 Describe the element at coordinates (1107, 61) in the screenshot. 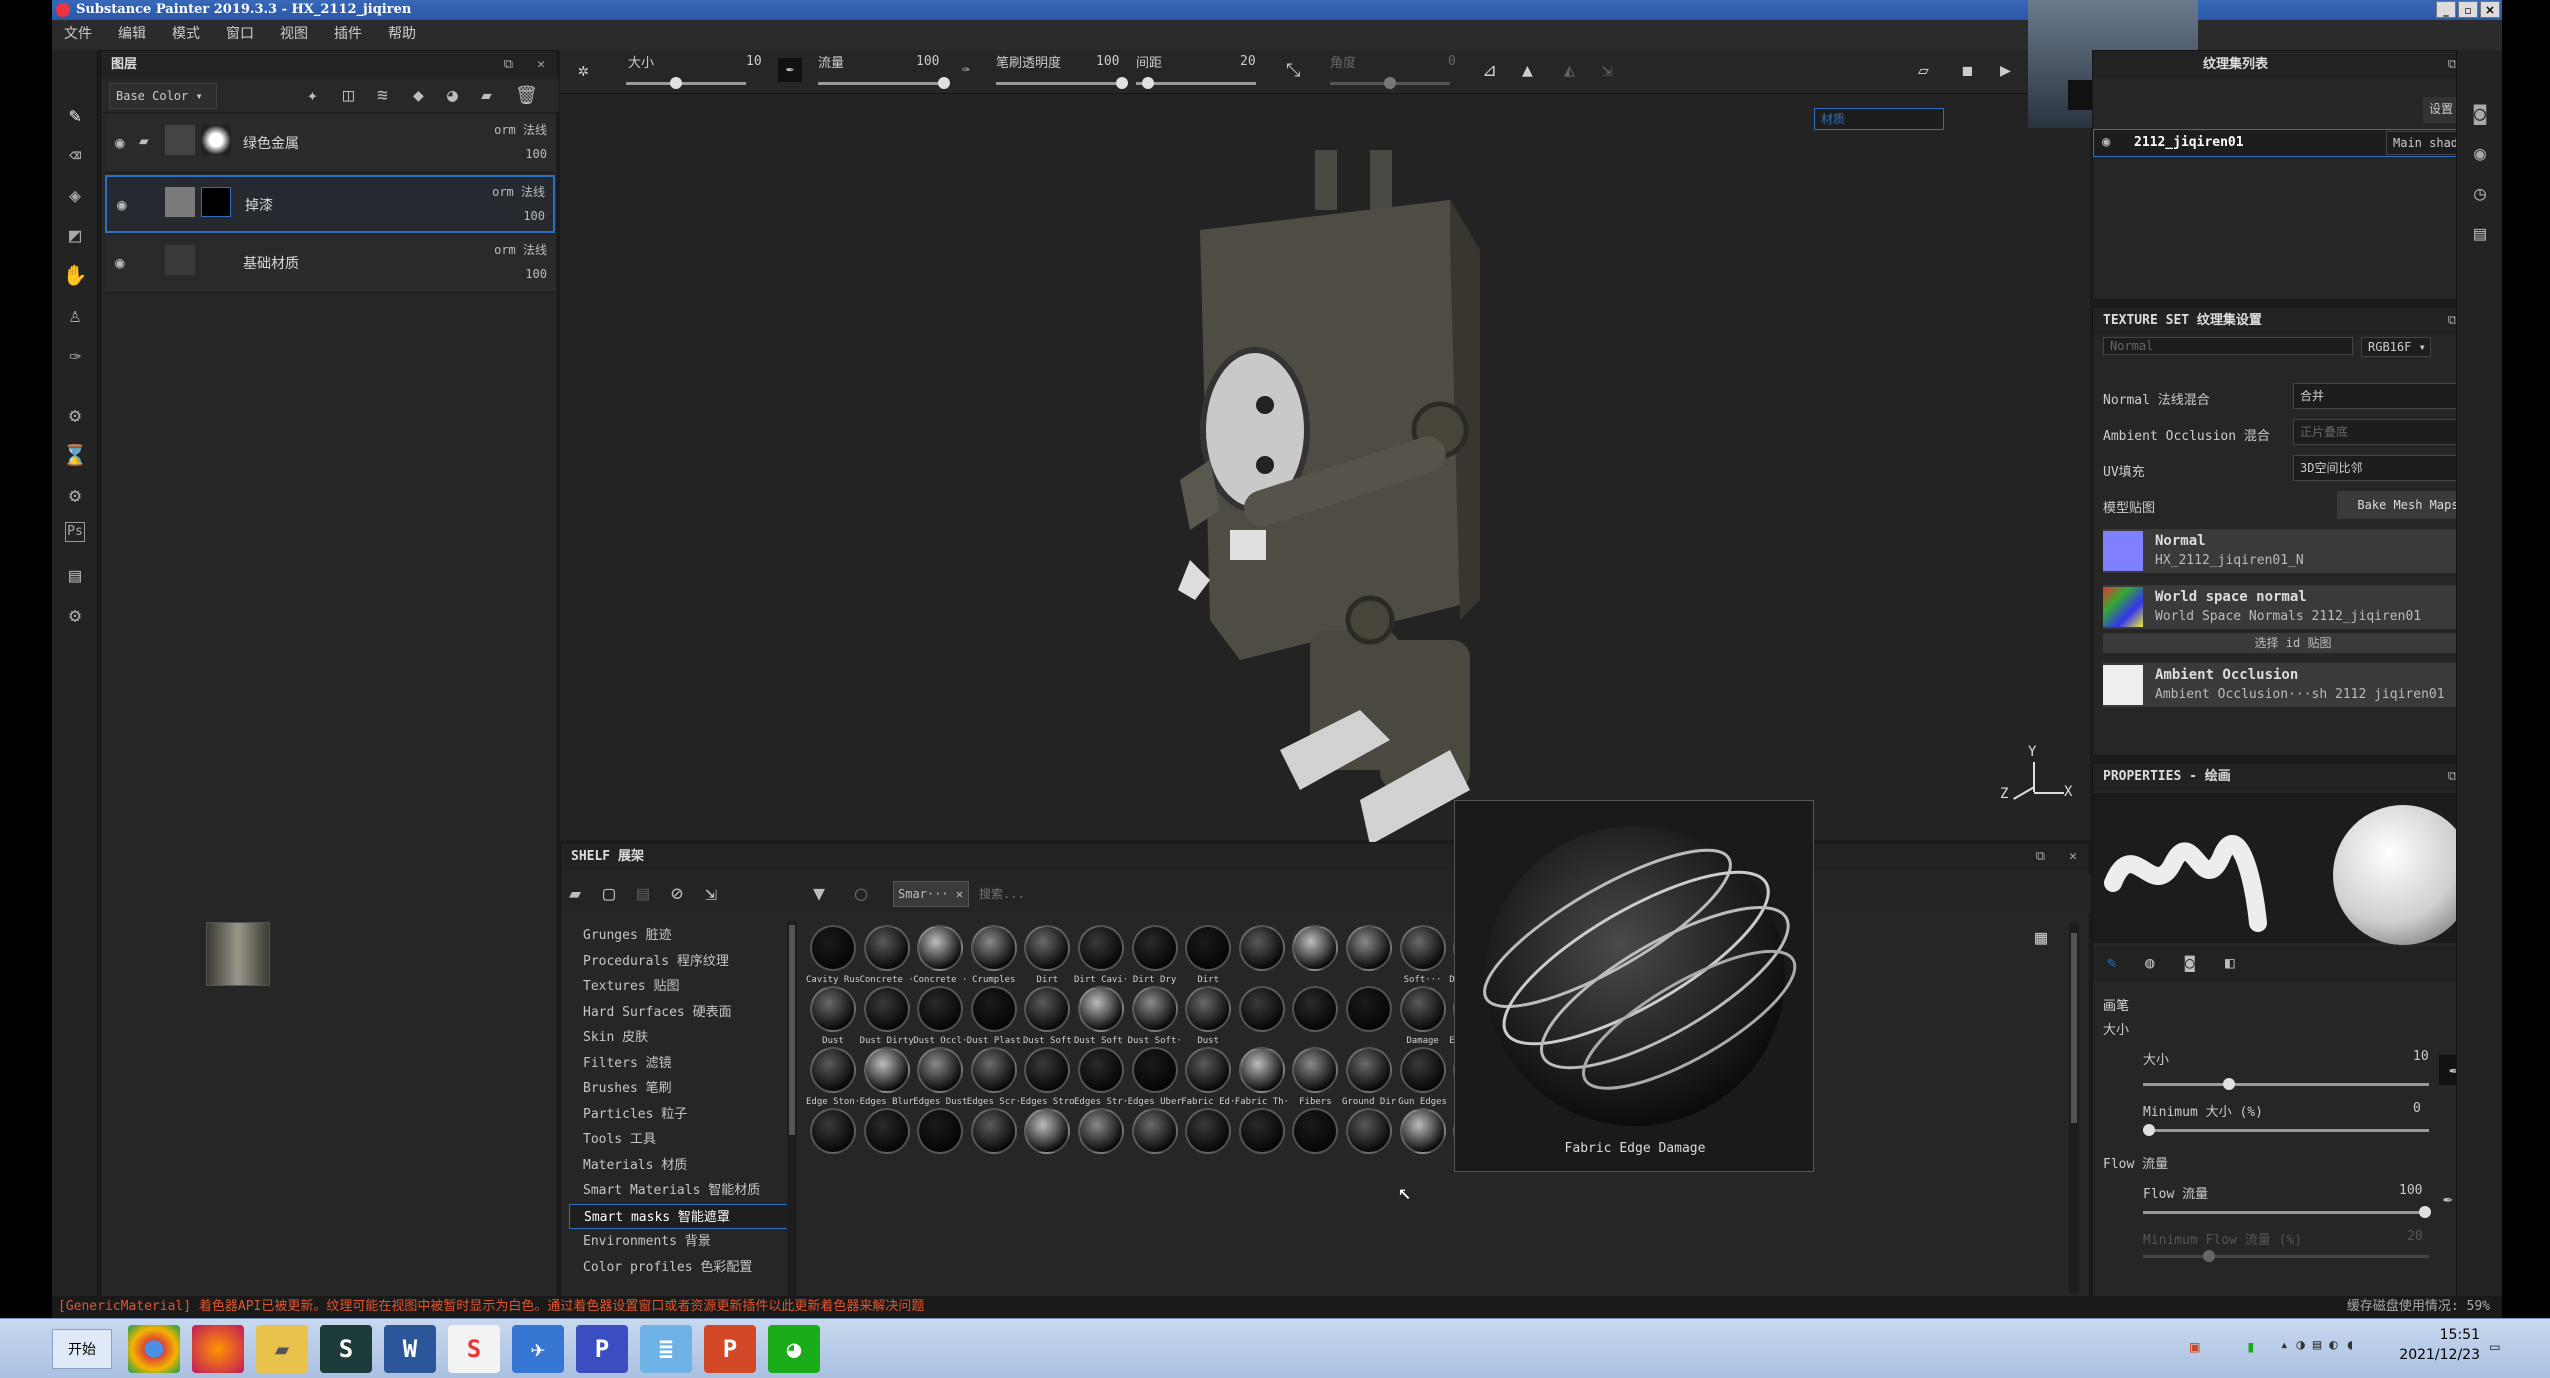

I see `opacity-value: 100` at that location.